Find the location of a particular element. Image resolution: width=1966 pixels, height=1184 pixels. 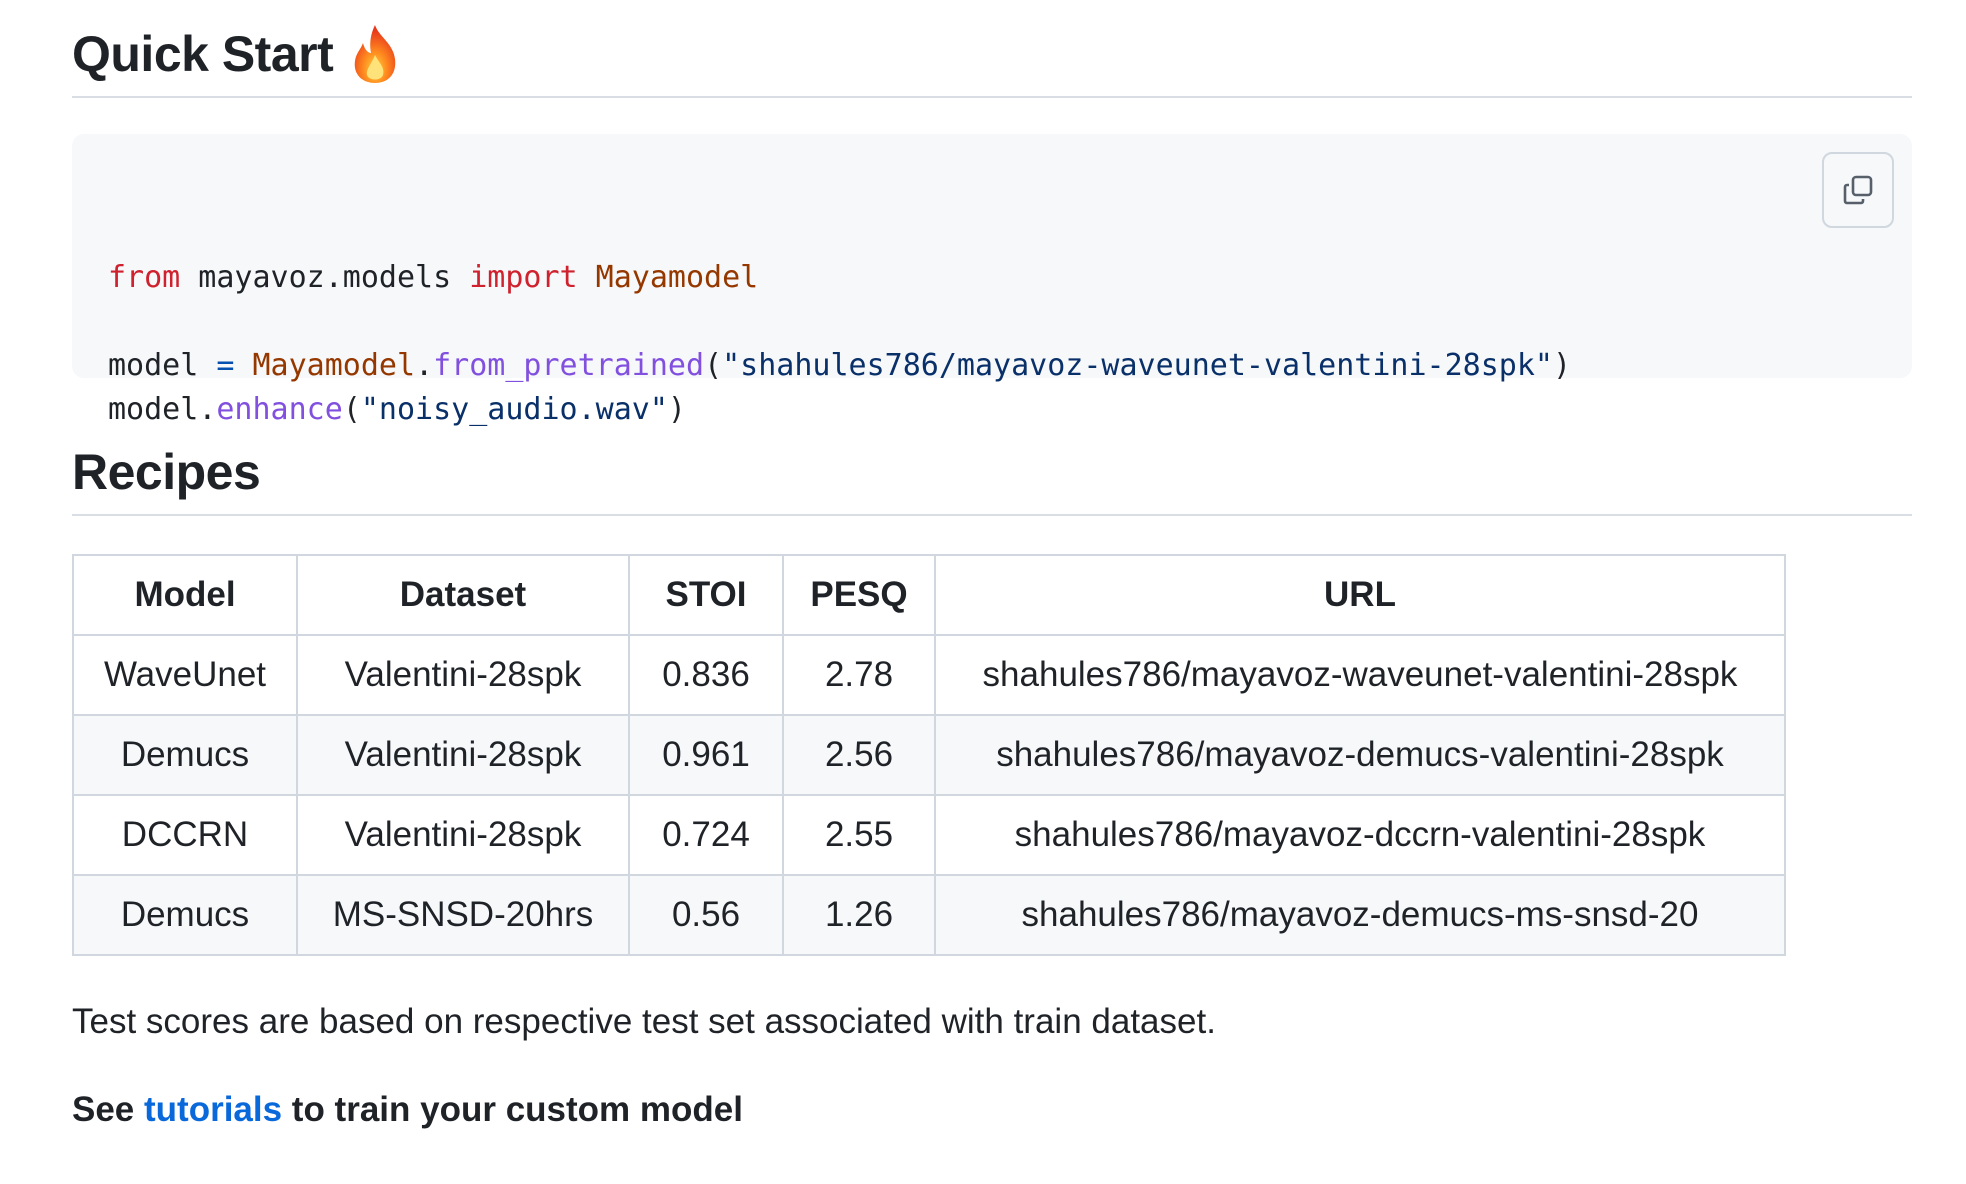

cell-pesq: 1.26 is located at coordinates (859, 915).